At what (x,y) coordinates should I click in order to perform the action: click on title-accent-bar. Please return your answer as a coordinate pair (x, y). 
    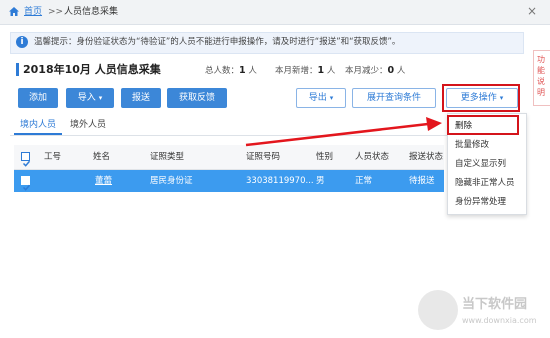
    Looking at the image, I should click on (17, 69).